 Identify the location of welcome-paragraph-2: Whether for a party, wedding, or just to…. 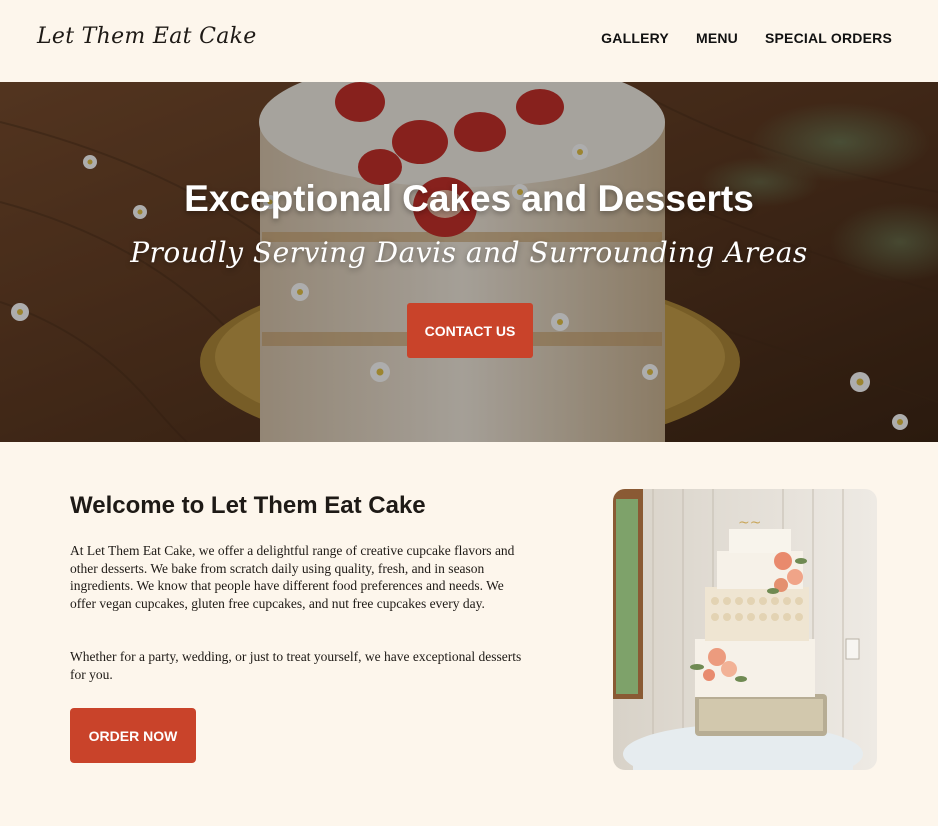
(296, 665).